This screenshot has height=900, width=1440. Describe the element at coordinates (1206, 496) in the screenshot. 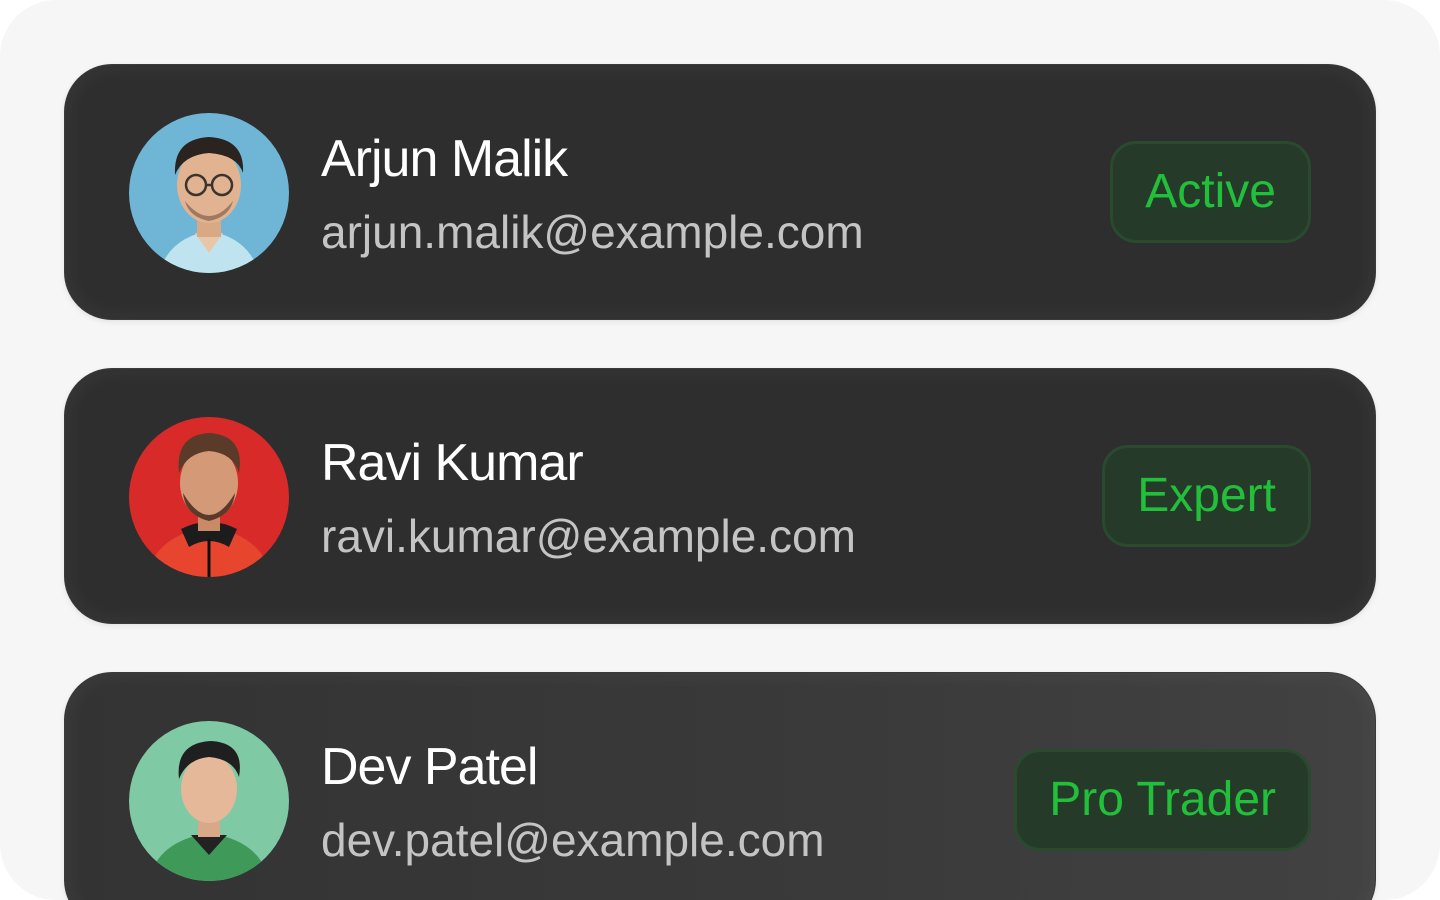

I see `status-badge: Expert` at that location.